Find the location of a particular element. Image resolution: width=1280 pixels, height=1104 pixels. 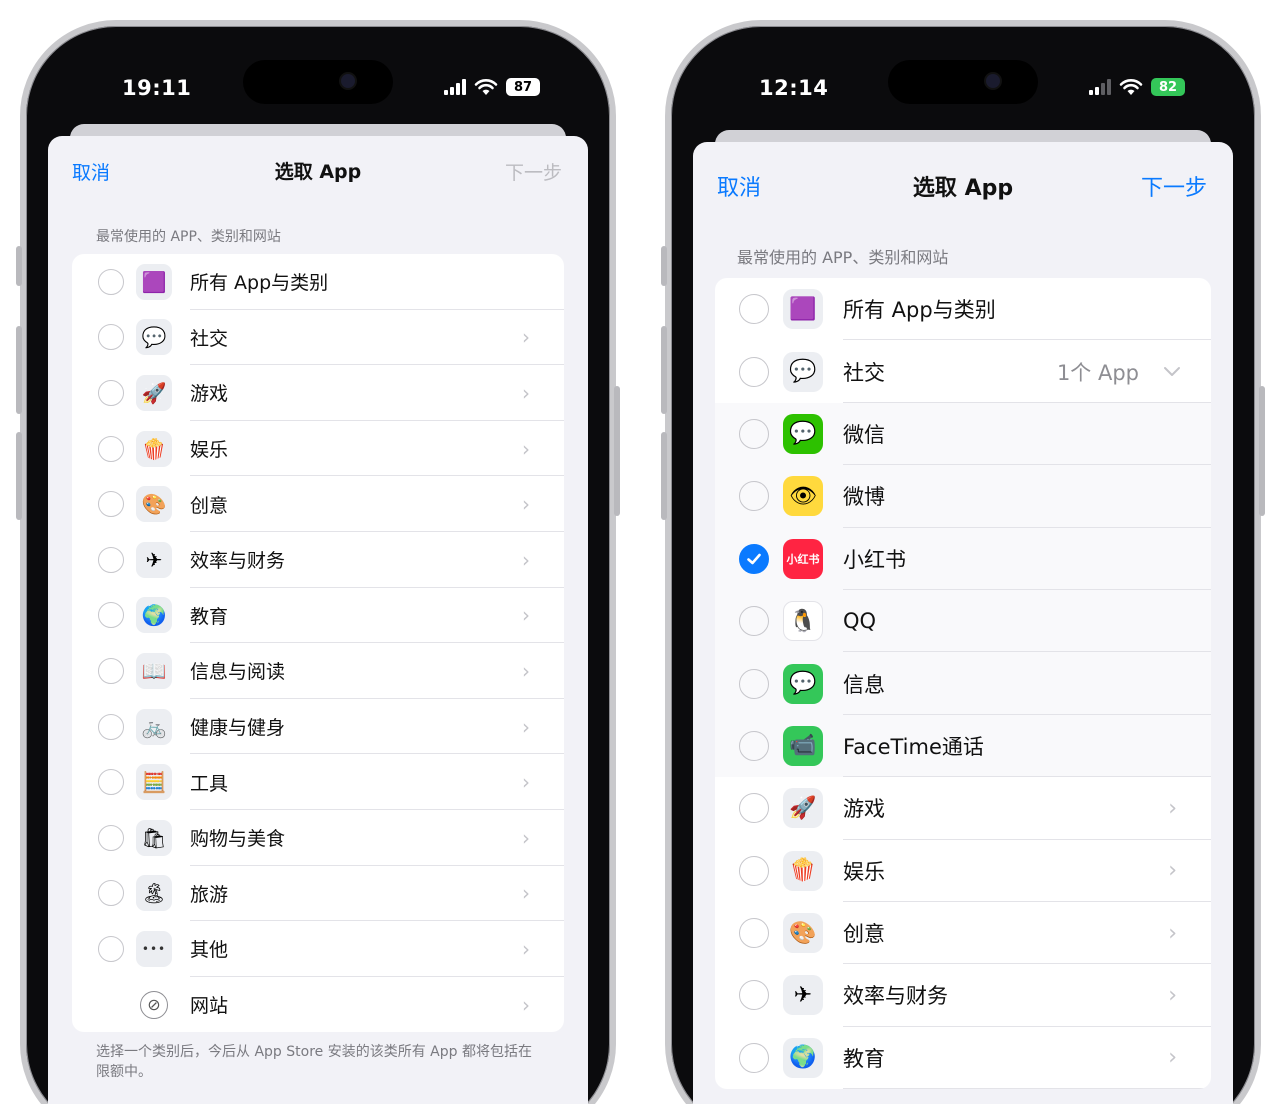

list-item: 🐧 QQ is located at coordinates (963, 621).